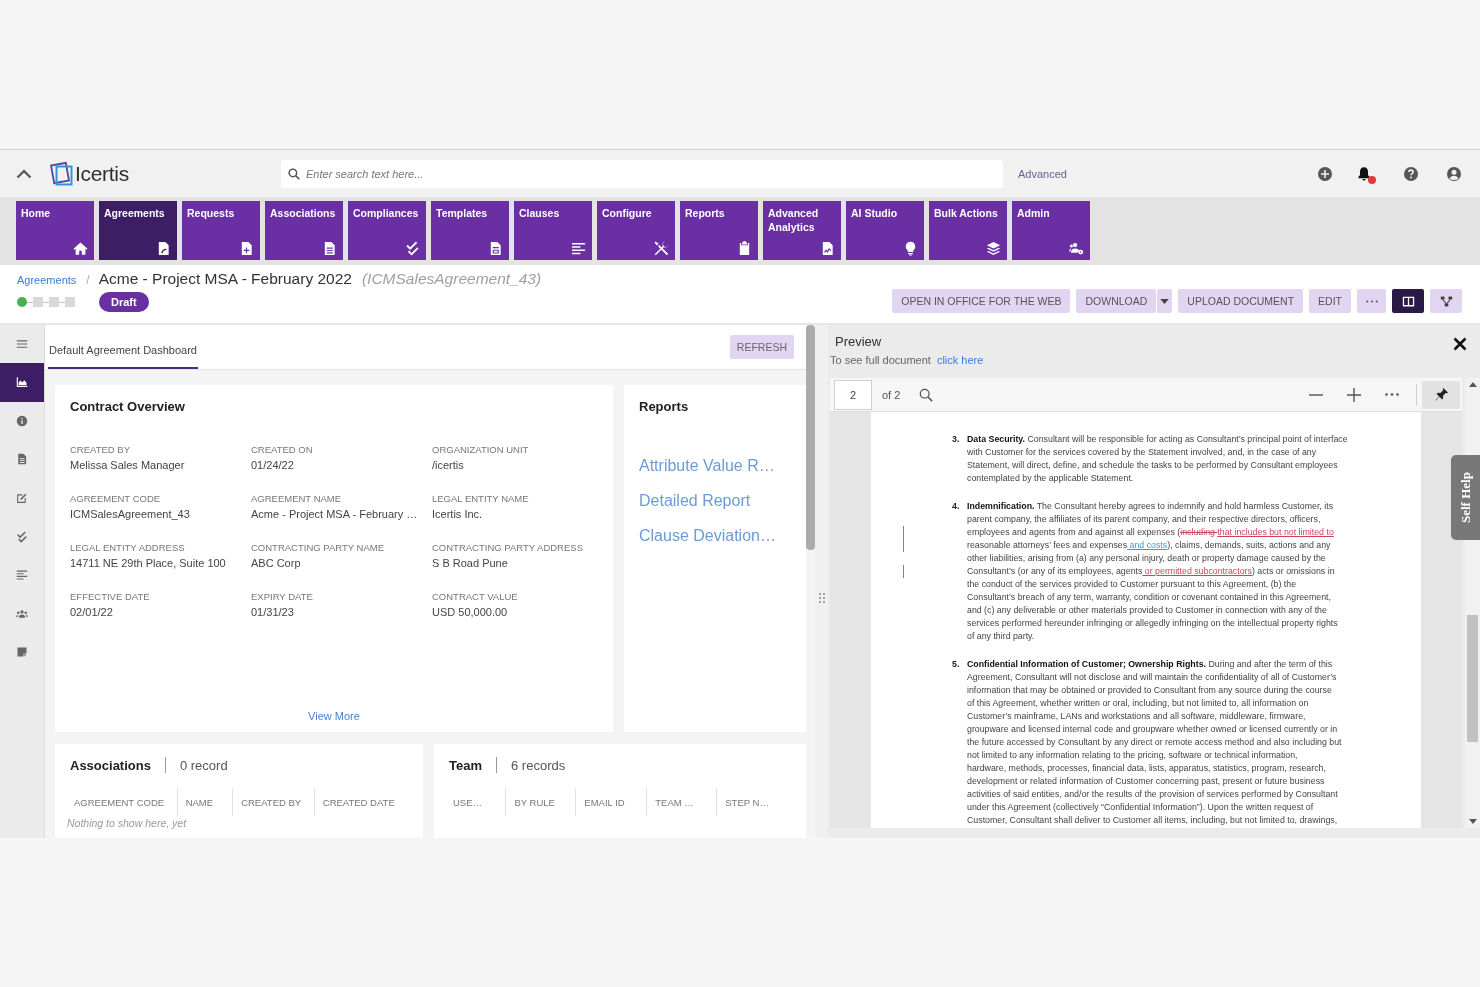 The image size is (1480, 987). What do you see at coordinates (821, 597) in the screenshot?
I see `drag-handle-icon` at bounding box center [821, 597].